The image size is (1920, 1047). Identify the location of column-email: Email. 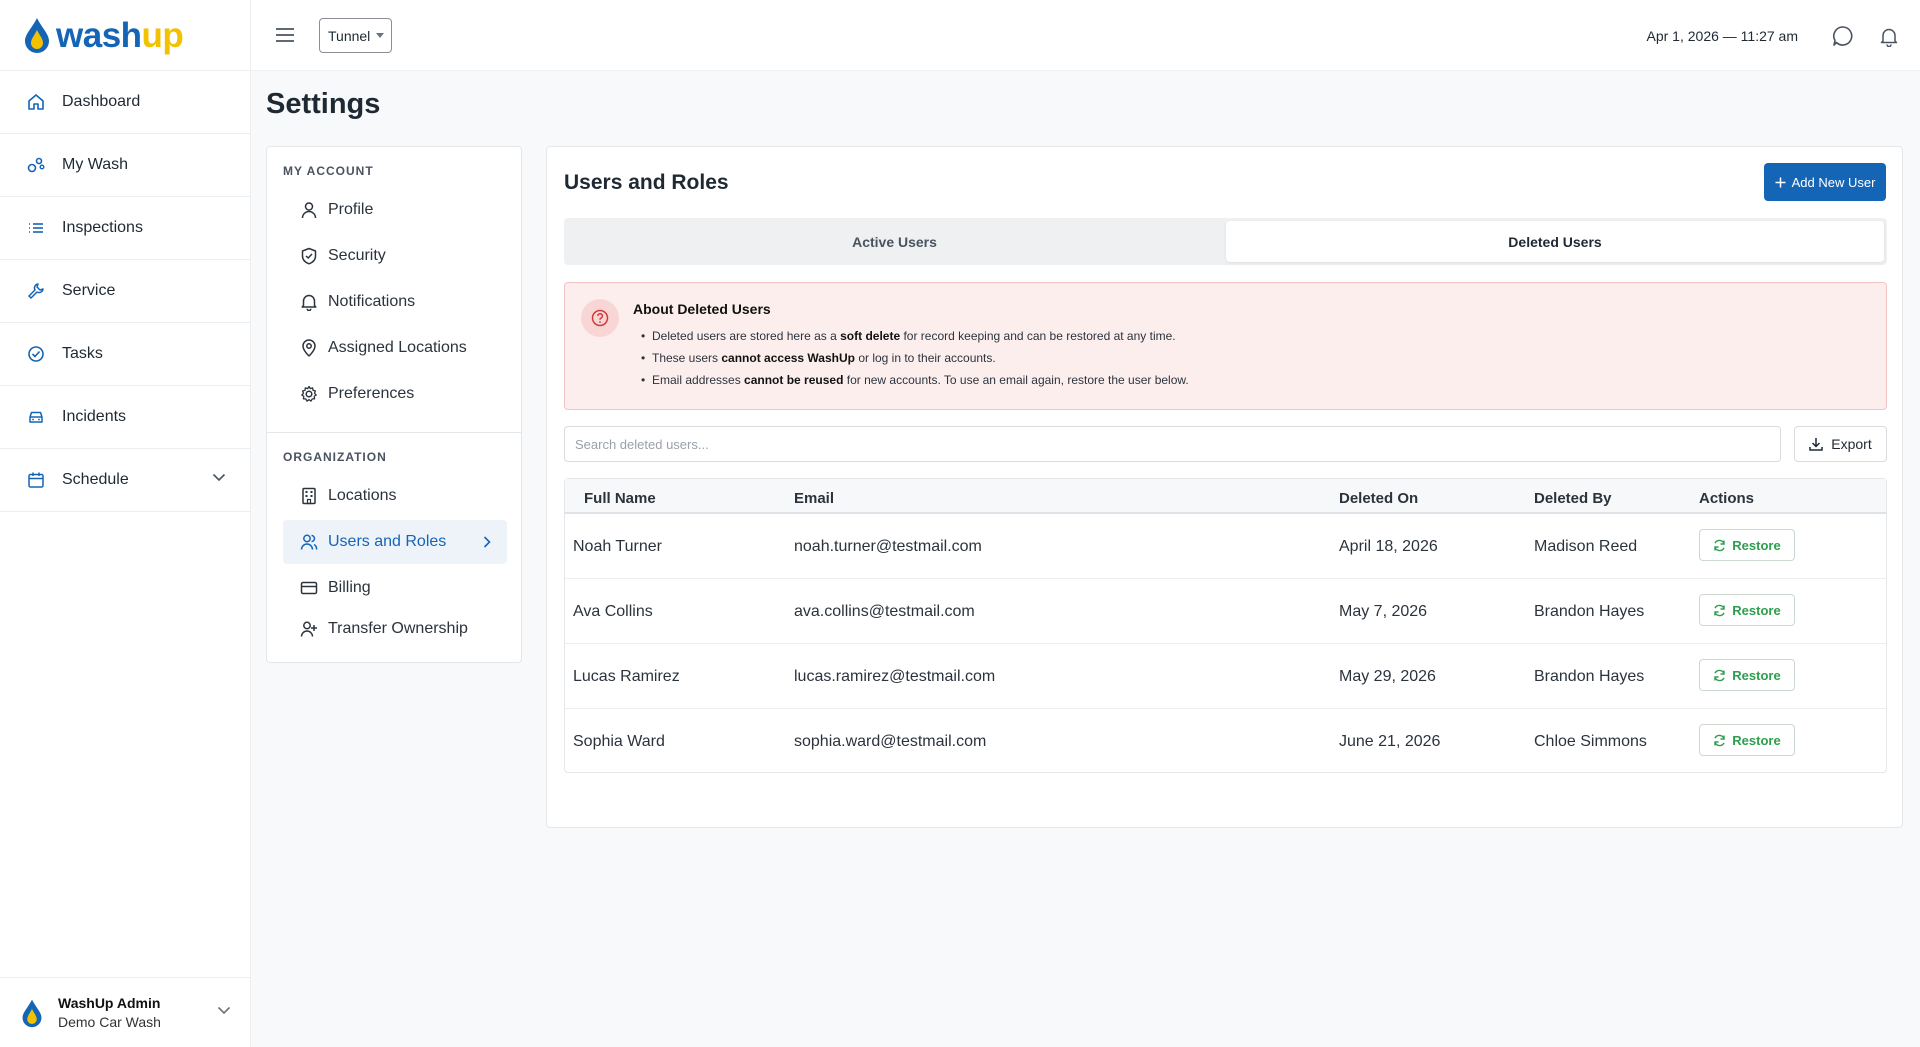
(814, 498).